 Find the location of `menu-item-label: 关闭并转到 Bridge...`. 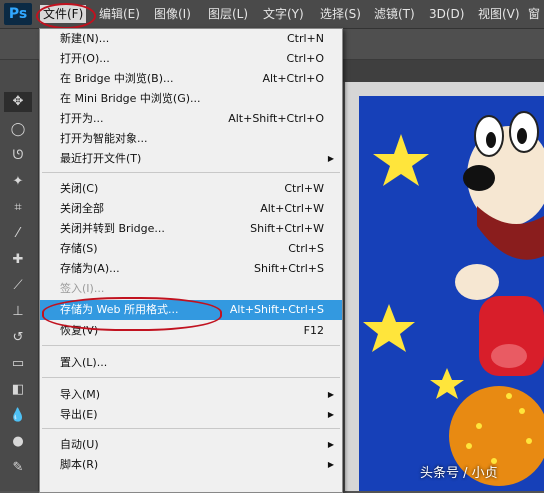

menu-item-label: 关闭并转到 Bridge... is located at coordinates (112, 228).